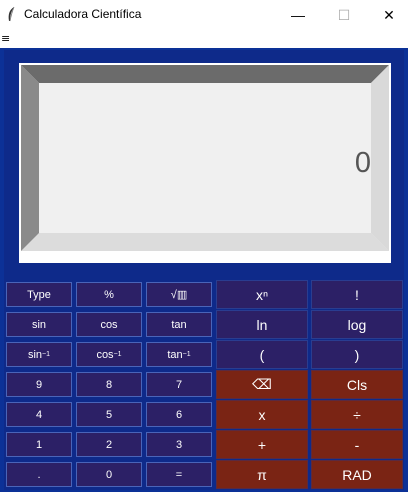 The width and height of the screenshot is (408, 492). I want to click on digit-1-button: 1, so click(39, 444).